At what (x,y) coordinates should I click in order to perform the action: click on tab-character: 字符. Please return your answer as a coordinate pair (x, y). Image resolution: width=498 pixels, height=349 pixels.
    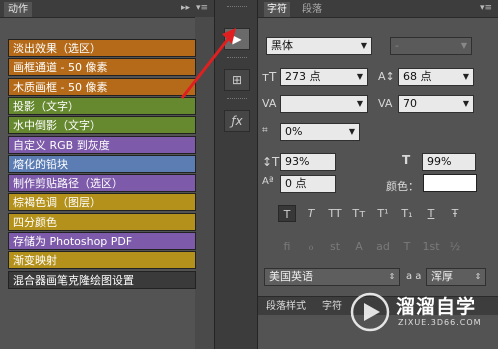
    Looking at the image, I should click on (277, 9).